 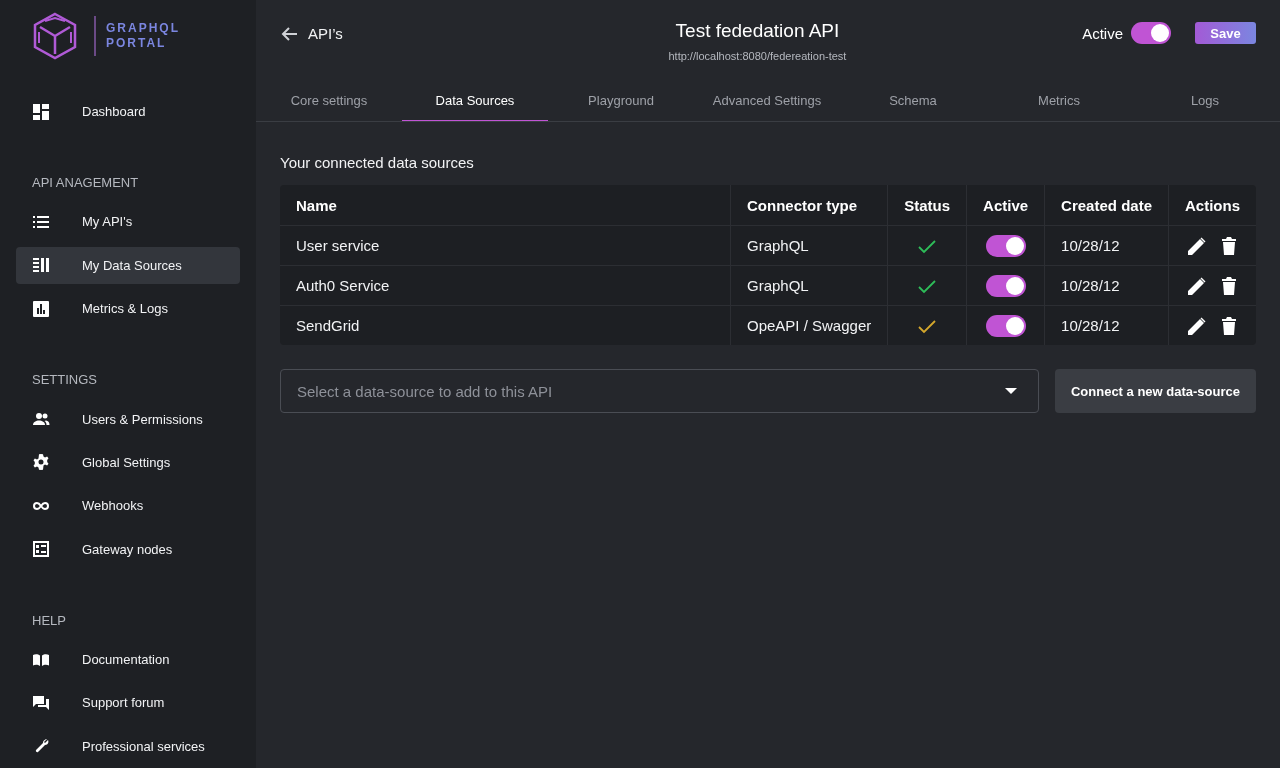 I want to click on section-heading: HELP, so click(x=49, y=620).